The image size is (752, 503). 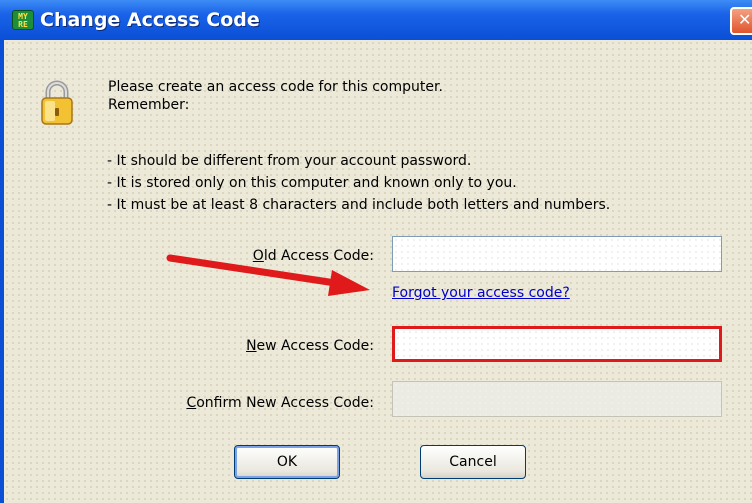 What do you see at coordinates (473, 462) in the screenshot?
I see `cancel-button: Cancel` at bounding box center [473, 462].